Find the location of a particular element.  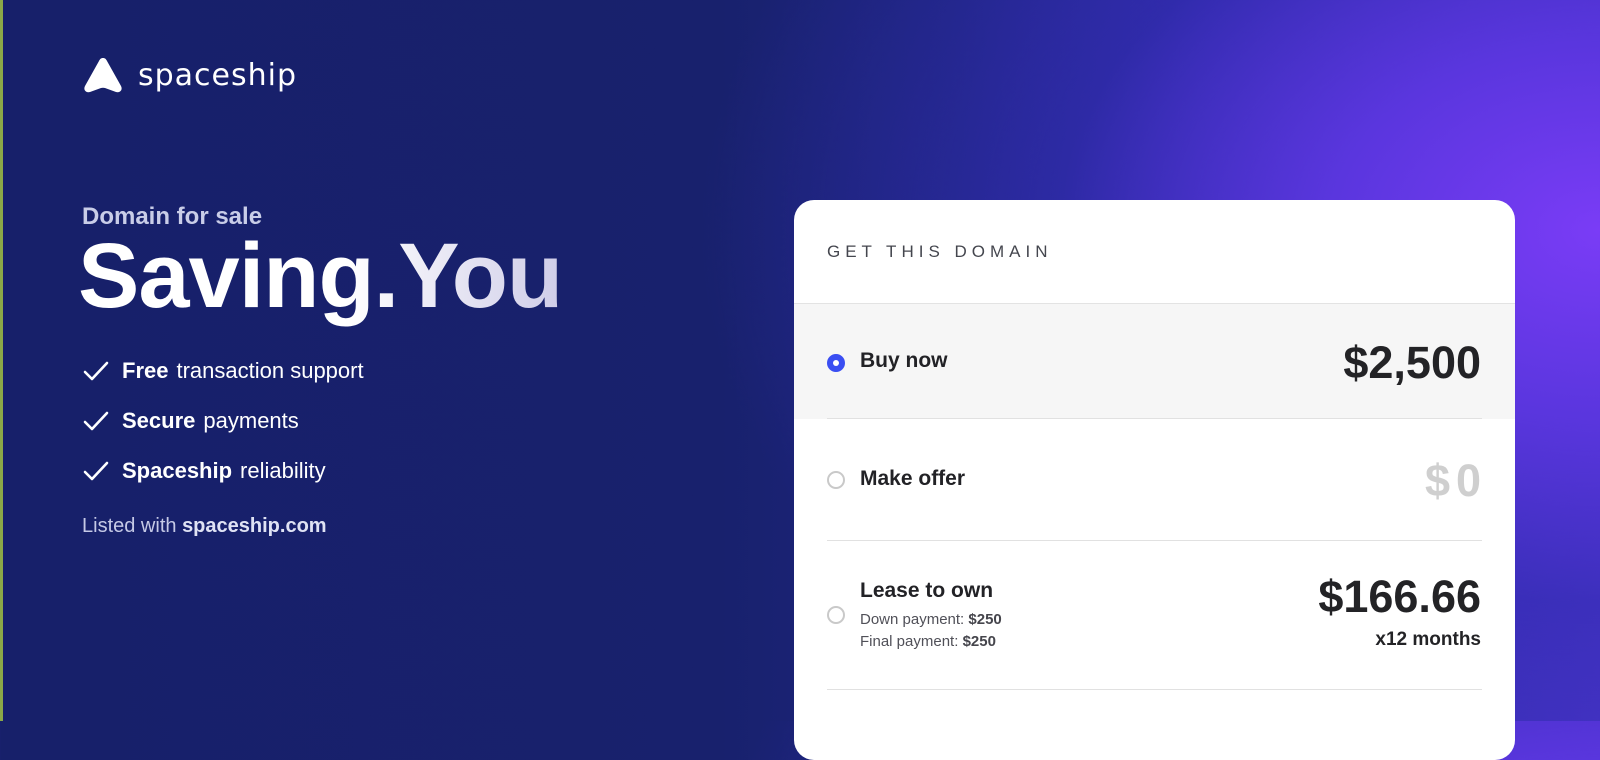

lease-monthly-price: $166.66 is located at coordinates (1399, 596).